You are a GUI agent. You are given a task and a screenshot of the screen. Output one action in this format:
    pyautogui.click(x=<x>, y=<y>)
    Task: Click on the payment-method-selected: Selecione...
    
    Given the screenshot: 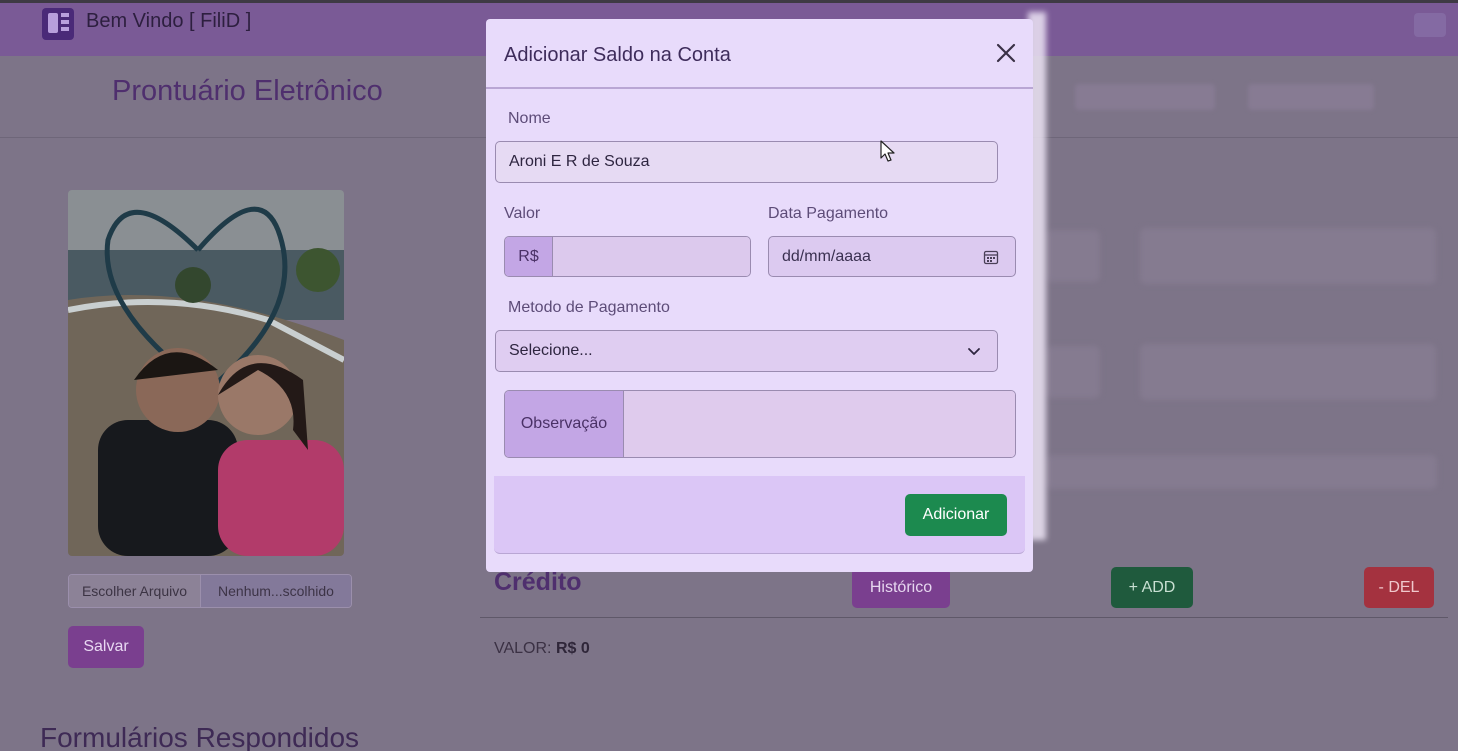 What is the action you would take?
    pyautogui.click(x=551, y=350)
    